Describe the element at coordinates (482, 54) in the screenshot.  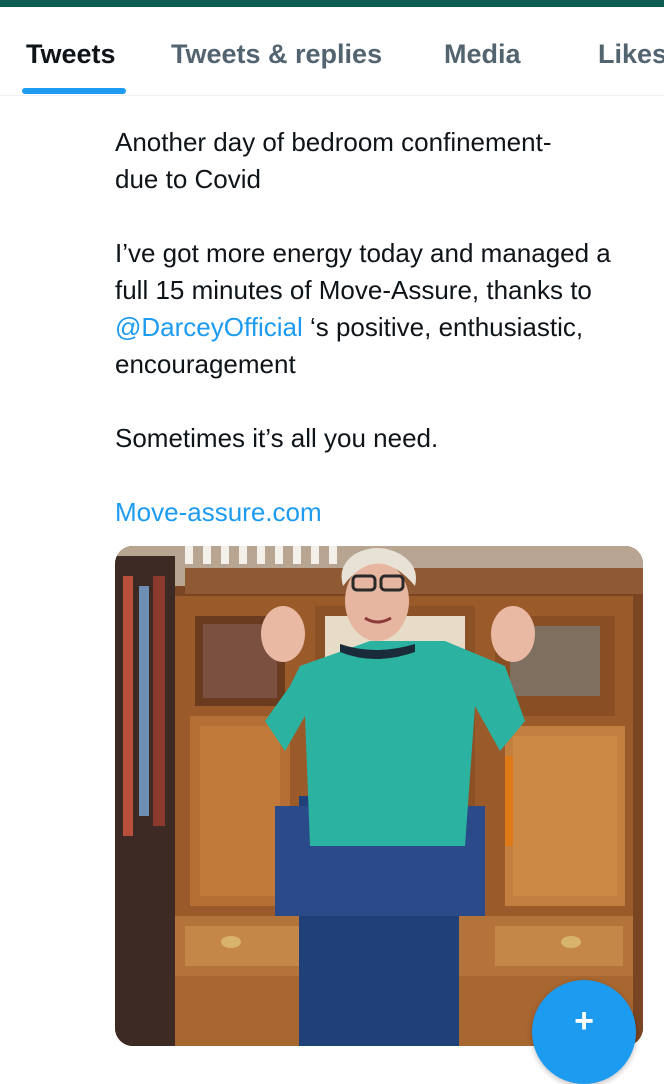
I see `tab-media: Media` at that location.